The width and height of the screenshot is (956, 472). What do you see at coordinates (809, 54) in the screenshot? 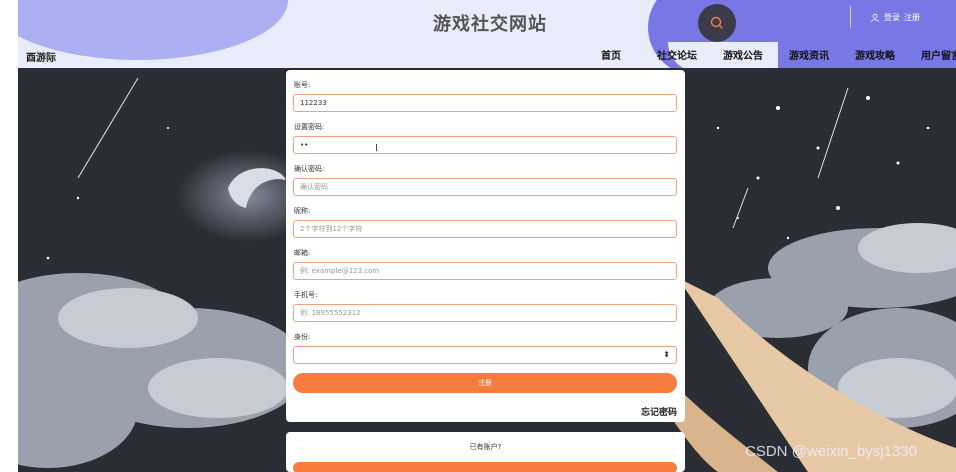
I see `nav-item-news: 游戏资讯` at bounding box center [809, 54].